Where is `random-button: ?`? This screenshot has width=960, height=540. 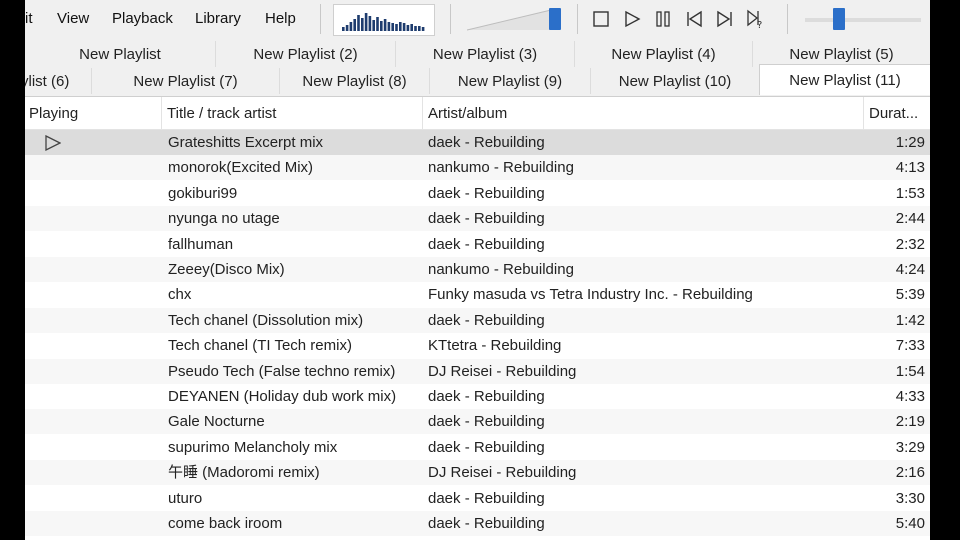
random-button: ? is located at coordinates (756, 19).